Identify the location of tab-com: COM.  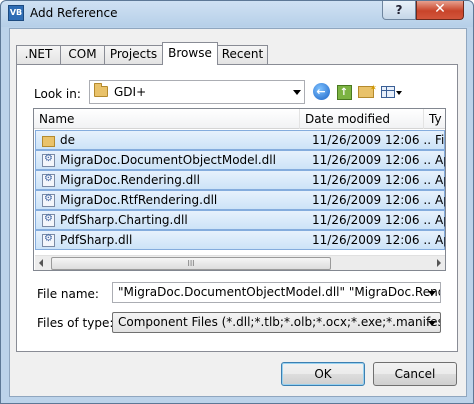
(82, 54).